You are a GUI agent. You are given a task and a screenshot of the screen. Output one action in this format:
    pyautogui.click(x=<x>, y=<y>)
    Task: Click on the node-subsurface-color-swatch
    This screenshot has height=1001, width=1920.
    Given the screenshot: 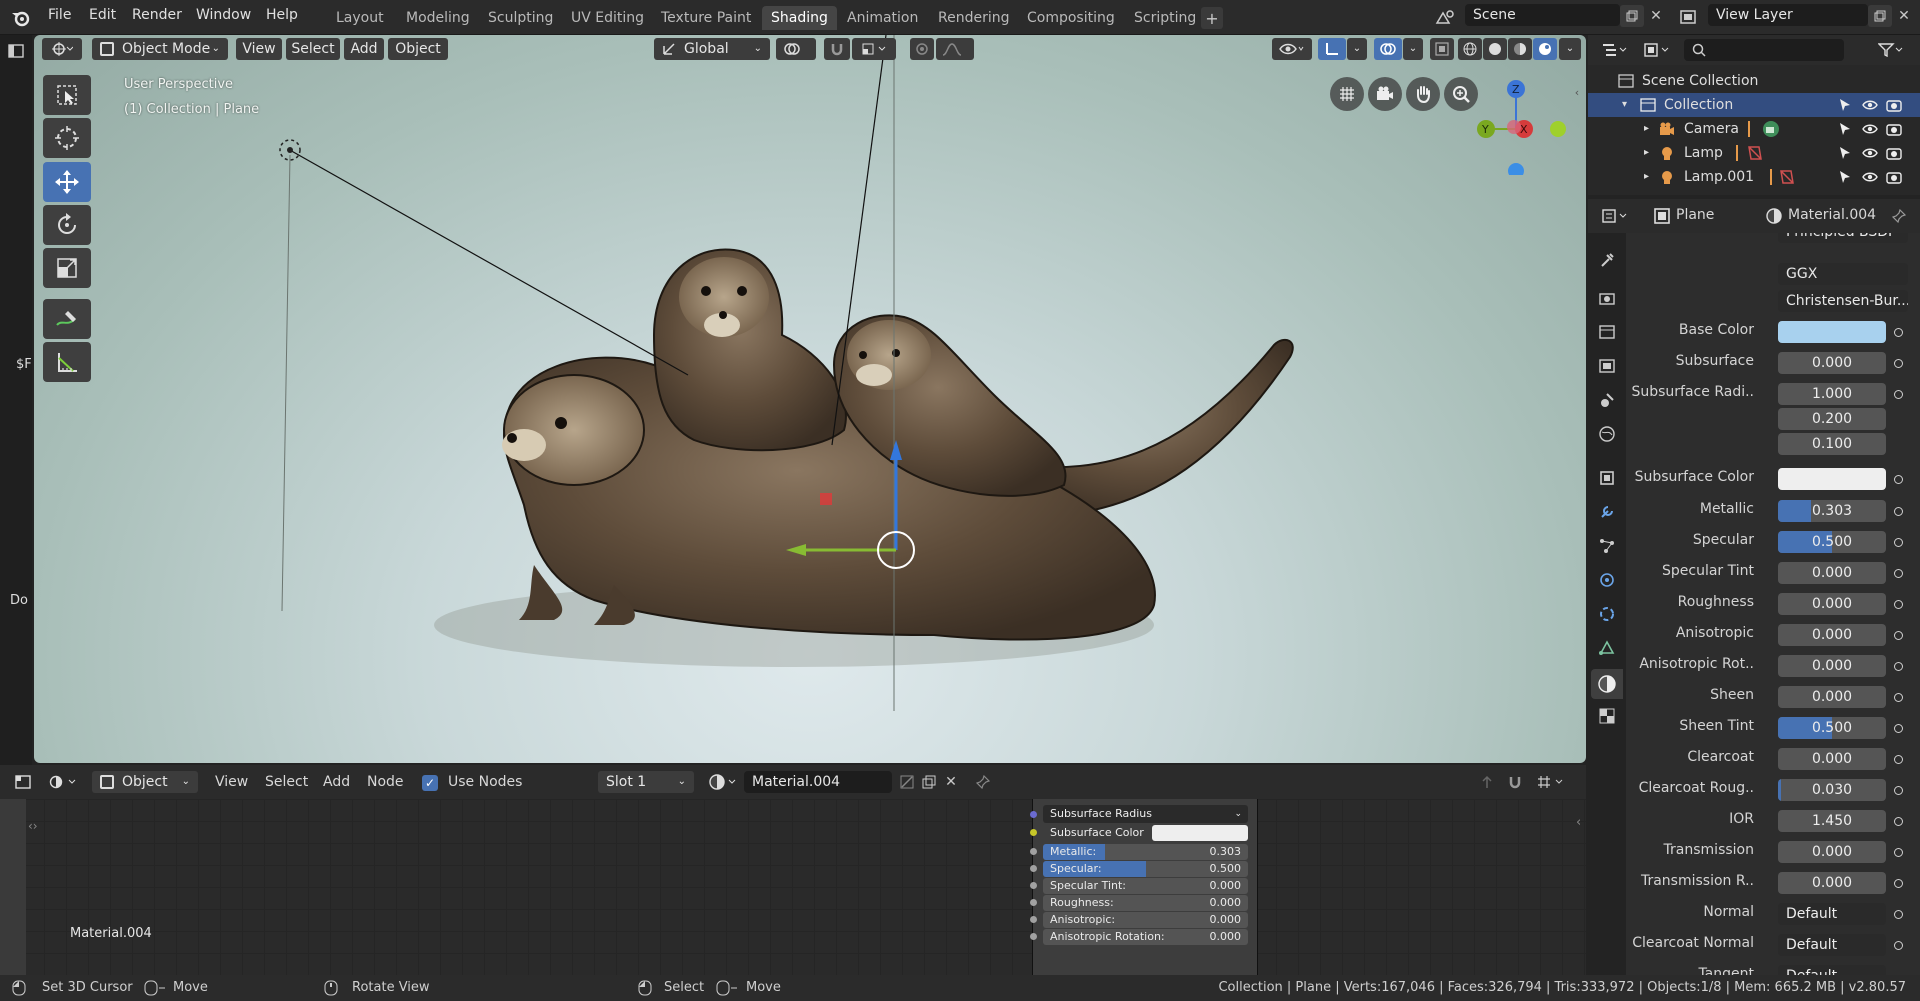 What is the action you would take?
    pyautogui.click(x=1200, y=833)
    